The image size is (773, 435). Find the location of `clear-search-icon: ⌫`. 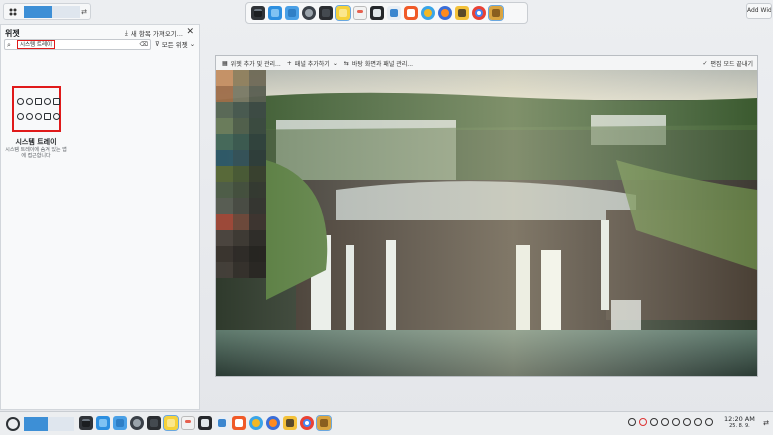

clear-search-icon: ⌫ is located at coordinates (144, 44).